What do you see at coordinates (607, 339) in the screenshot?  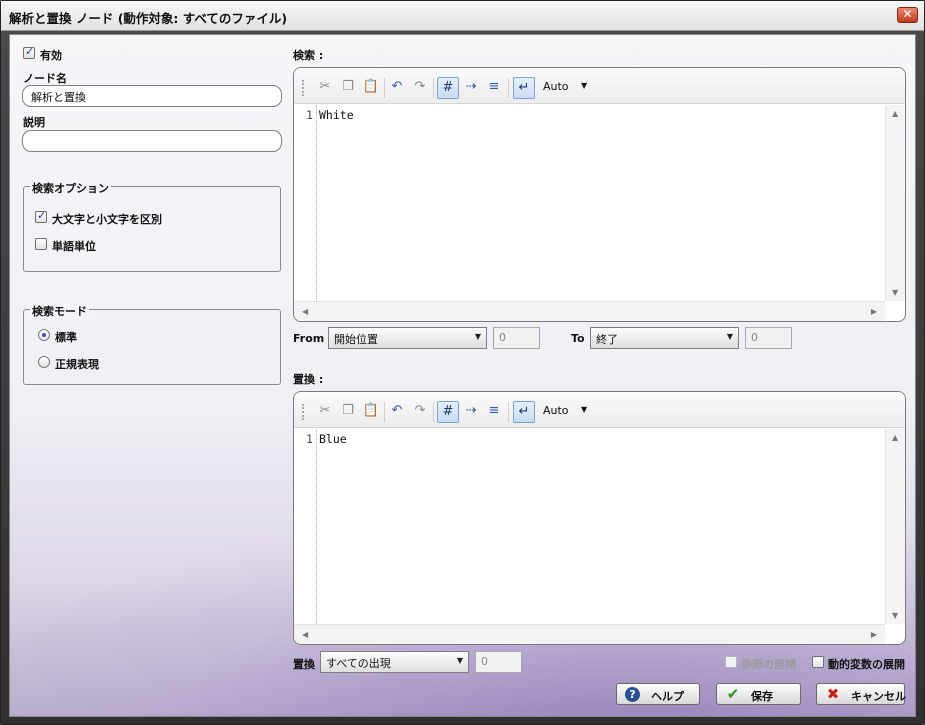 I see `to-select-value: 終了` at bounding box center [607, 339].